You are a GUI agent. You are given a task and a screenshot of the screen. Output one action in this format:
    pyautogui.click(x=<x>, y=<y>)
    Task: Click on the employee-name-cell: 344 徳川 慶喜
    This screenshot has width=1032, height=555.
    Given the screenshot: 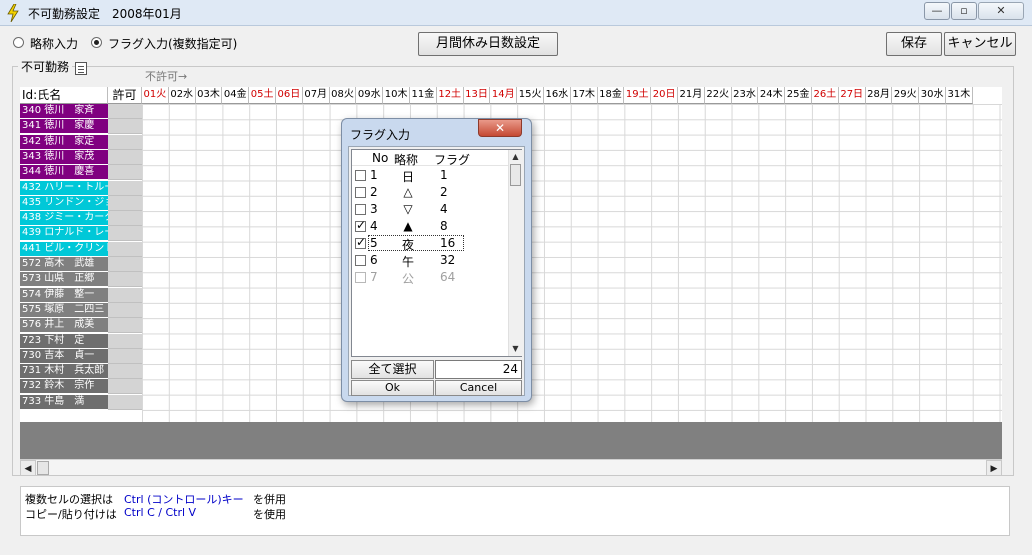 What is the action you would take?
    pyautogui.click(x=64, y=173)
    